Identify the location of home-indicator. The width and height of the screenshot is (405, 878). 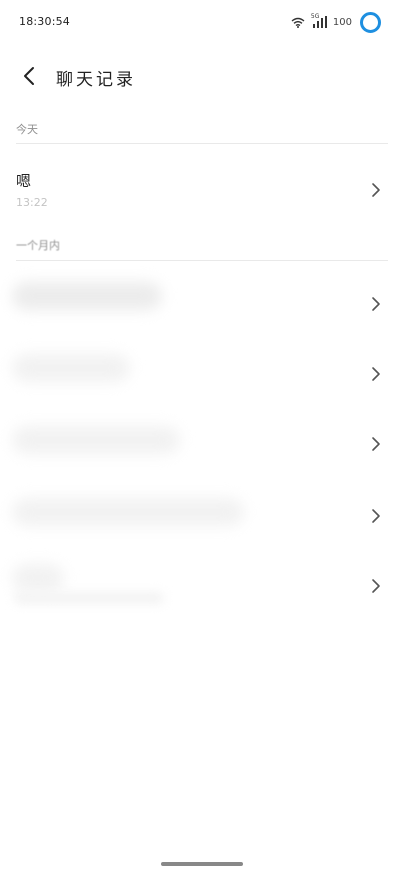
(202, 864).